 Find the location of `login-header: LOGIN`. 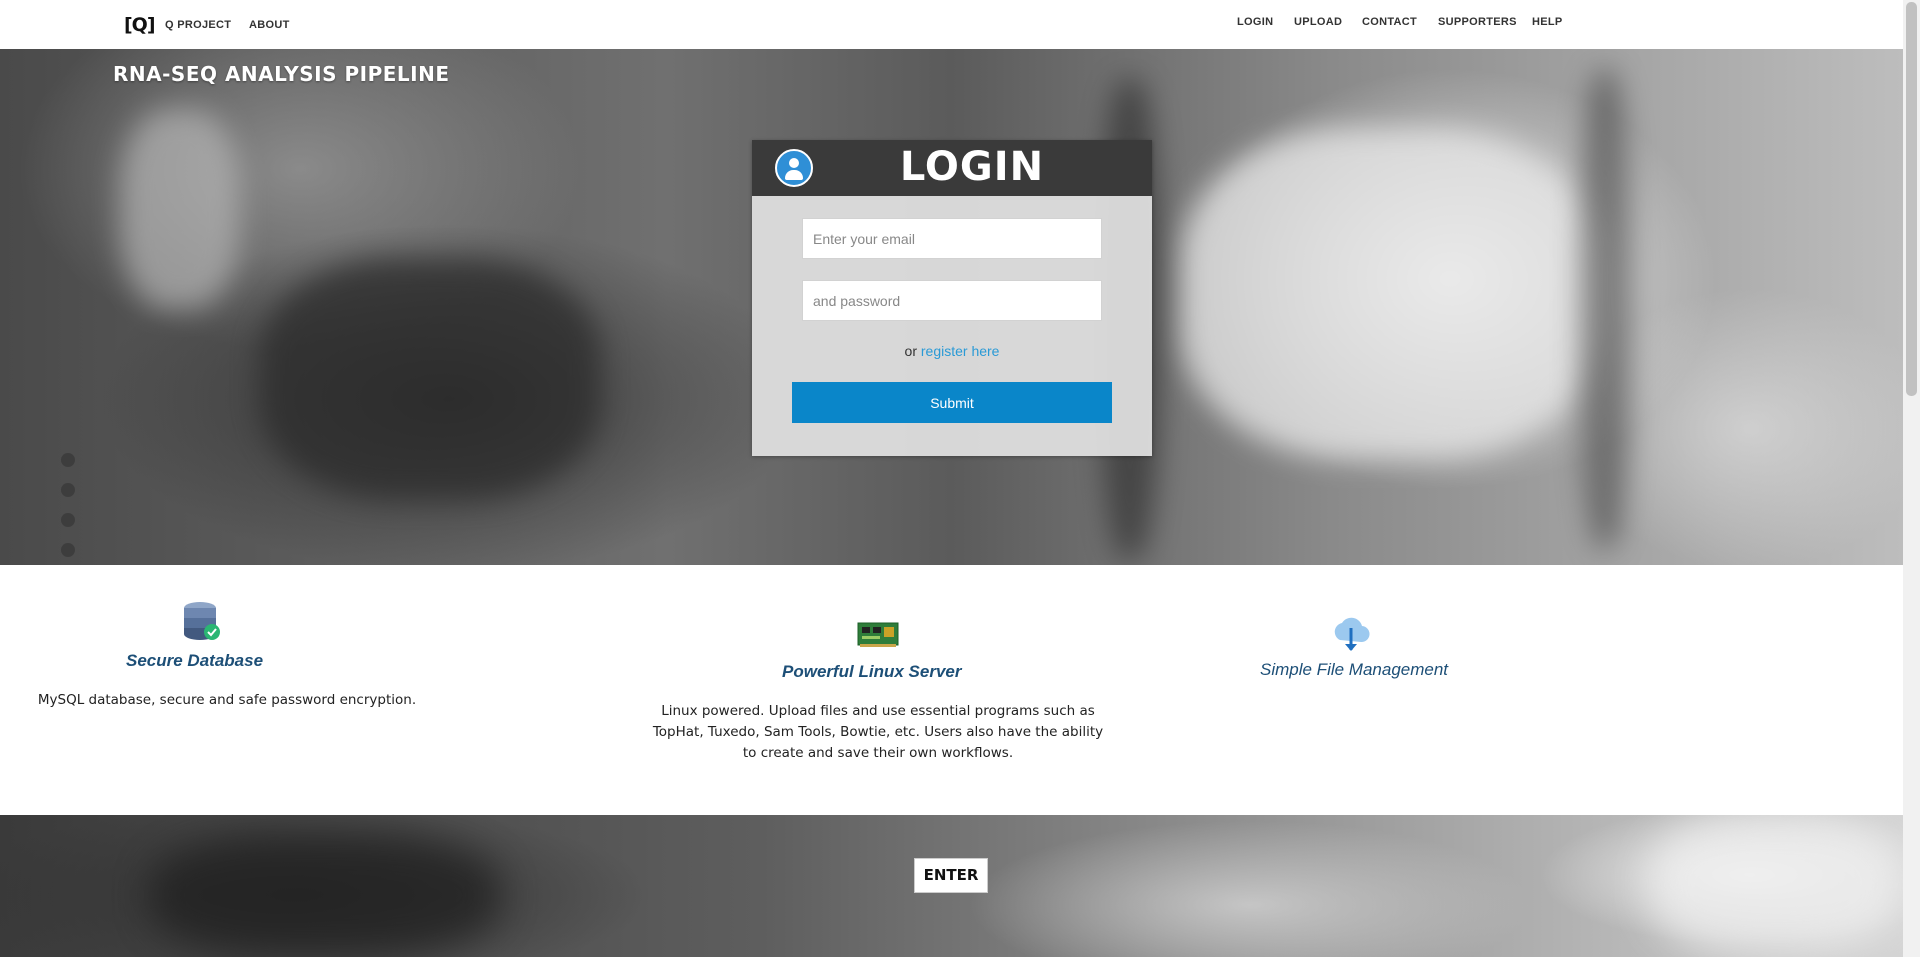

login-header: LOGIN is located at coordinates (952, 168).